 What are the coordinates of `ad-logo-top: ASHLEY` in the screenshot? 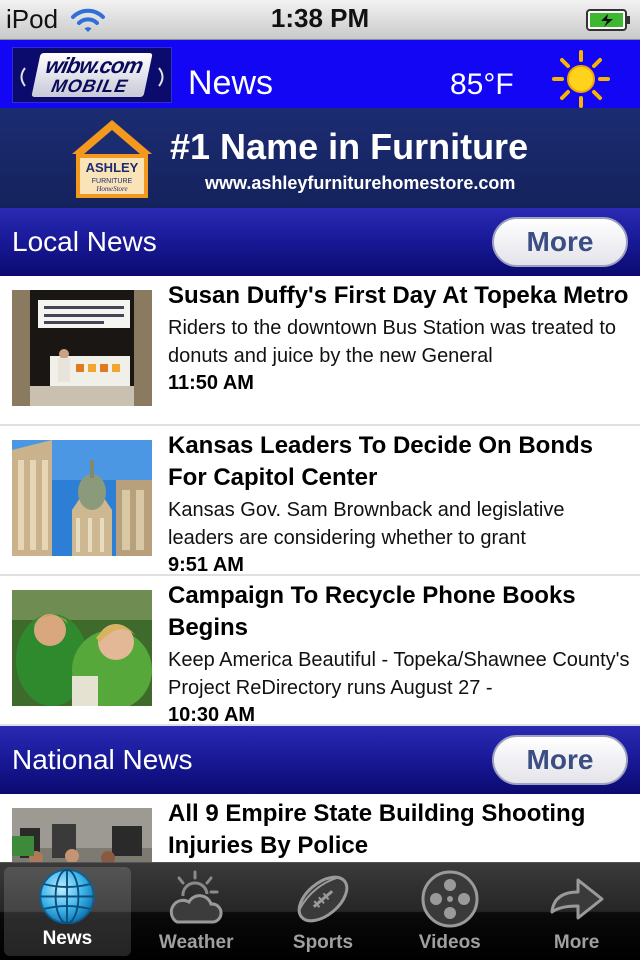 It's located at (112, 167).